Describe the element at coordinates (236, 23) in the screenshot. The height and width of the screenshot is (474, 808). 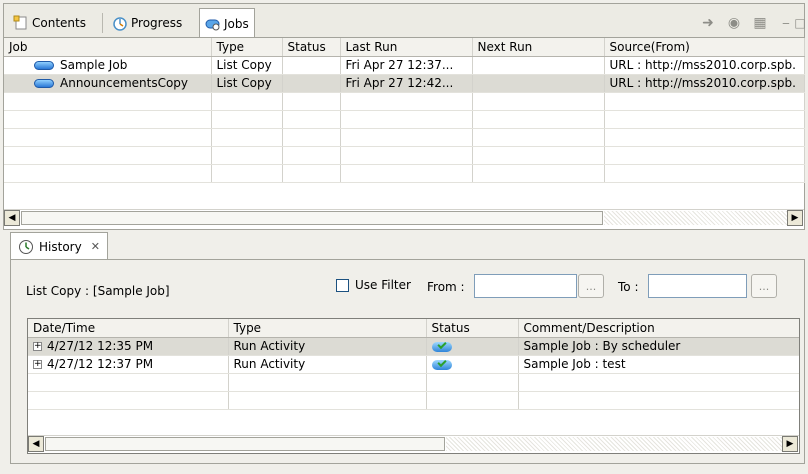
I see `tab-jobs-label: Jobs` at that location.